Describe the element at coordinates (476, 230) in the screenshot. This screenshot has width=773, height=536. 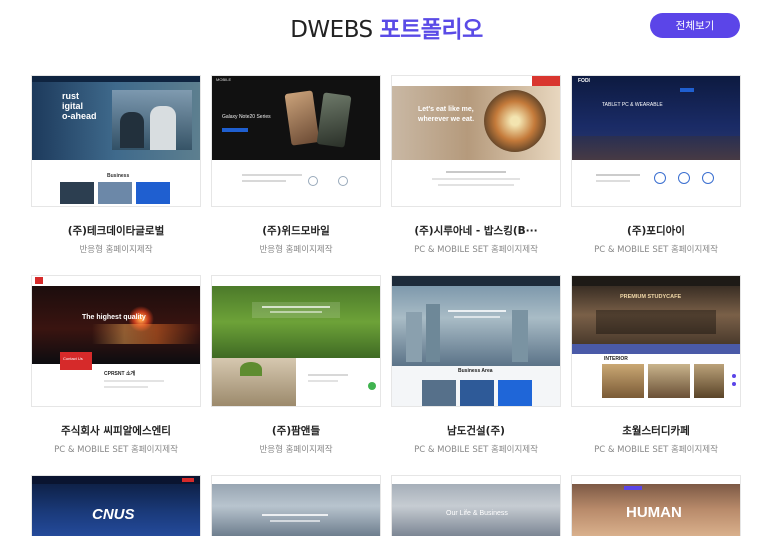
I see `portfolio-name: (주)시루아네 - 밥스킹(B···` at that location.